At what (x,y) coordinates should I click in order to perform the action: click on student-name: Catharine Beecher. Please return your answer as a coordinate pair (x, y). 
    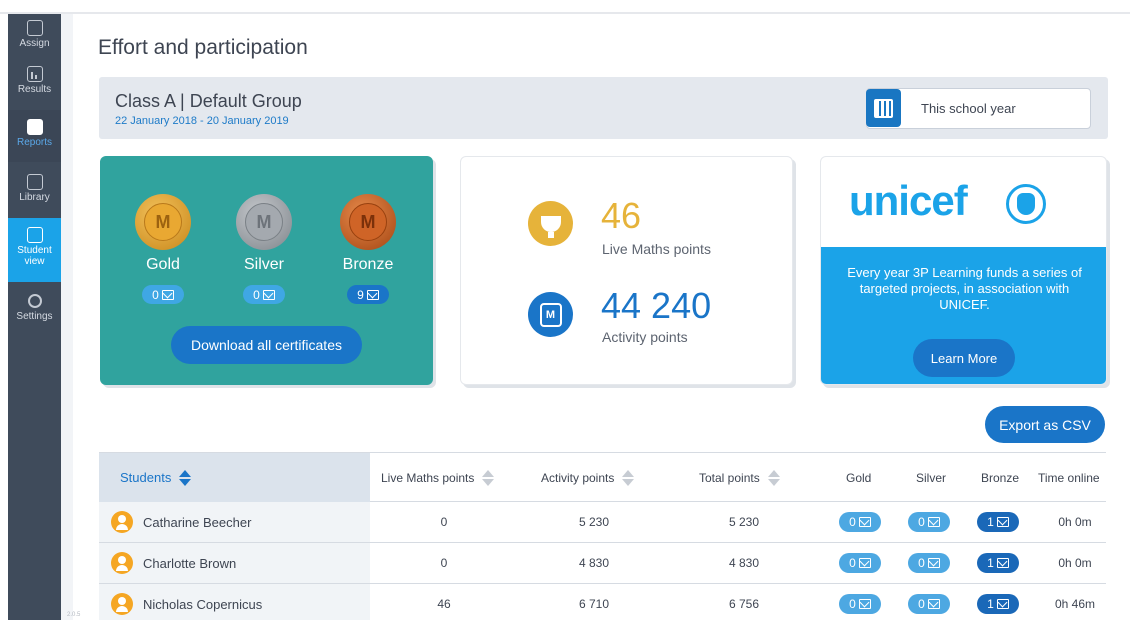
    Looking at the image, I should click on (197, 522).